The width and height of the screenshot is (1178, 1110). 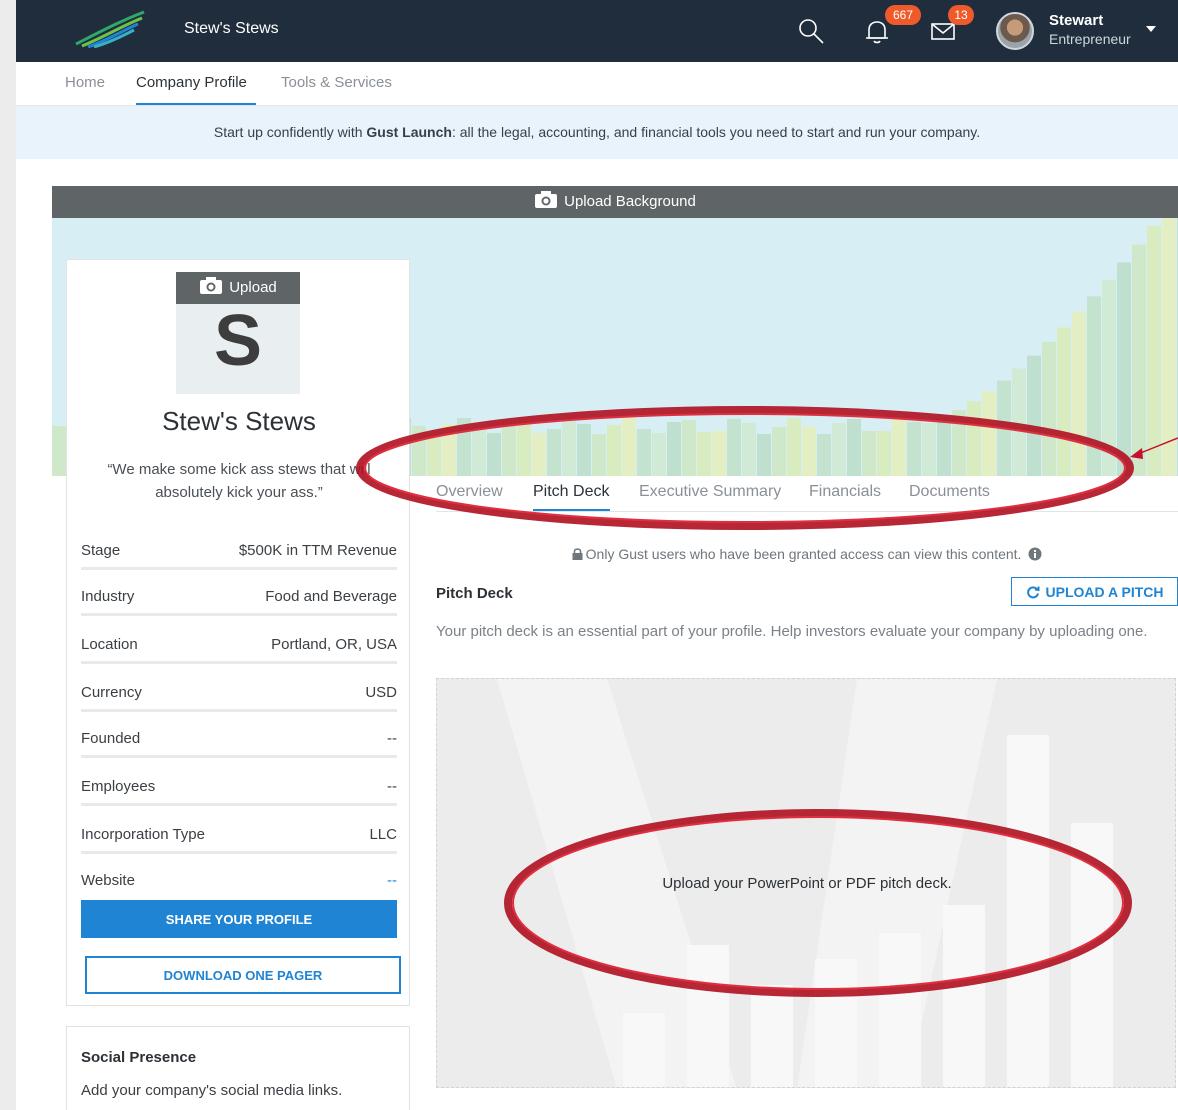 What do you see at coordinates (196, 104) in the screenshot?
I see `active-tab-indicator` at bounding box center [196, 104].